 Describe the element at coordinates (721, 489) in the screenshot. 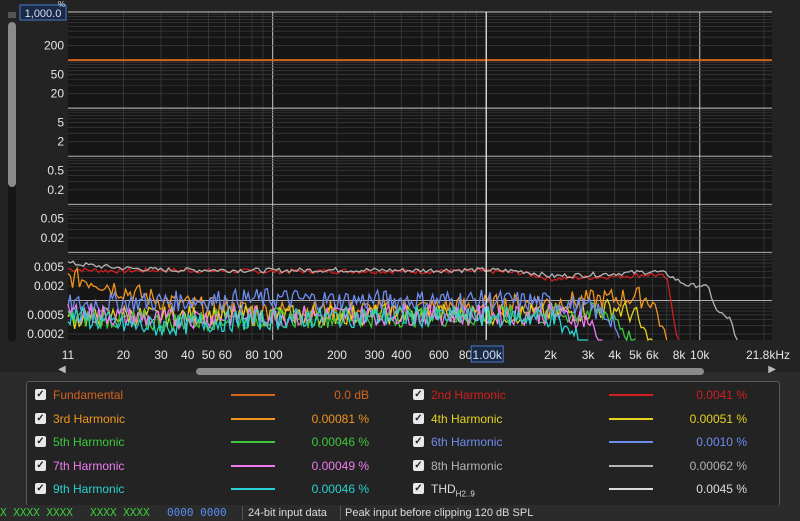

I see `legend-value-thd: 0.0045 %` at that location.